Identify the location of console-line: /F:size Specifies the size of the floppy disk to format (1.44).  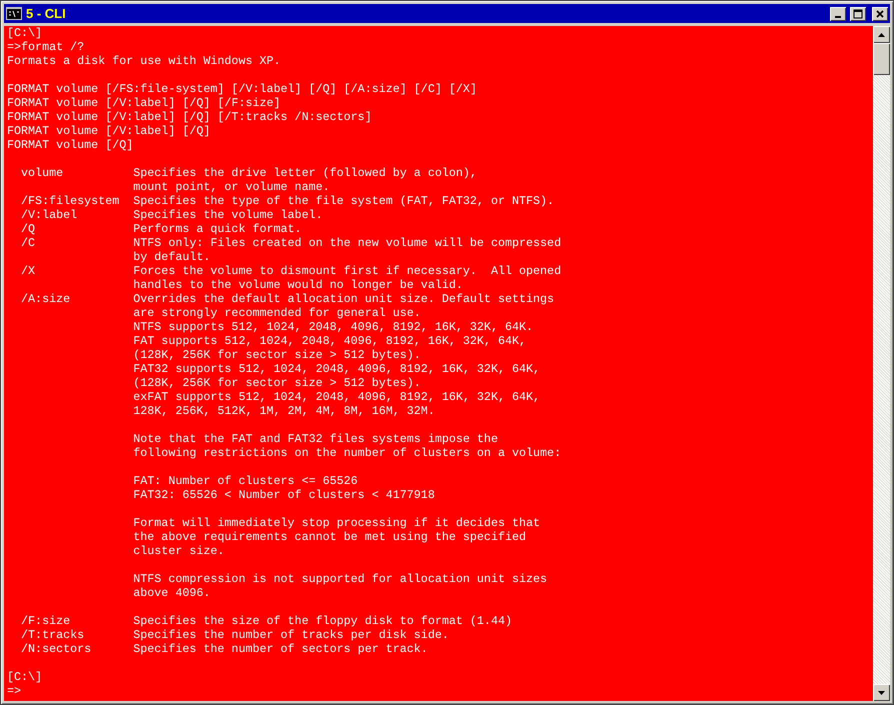
(266, 621).